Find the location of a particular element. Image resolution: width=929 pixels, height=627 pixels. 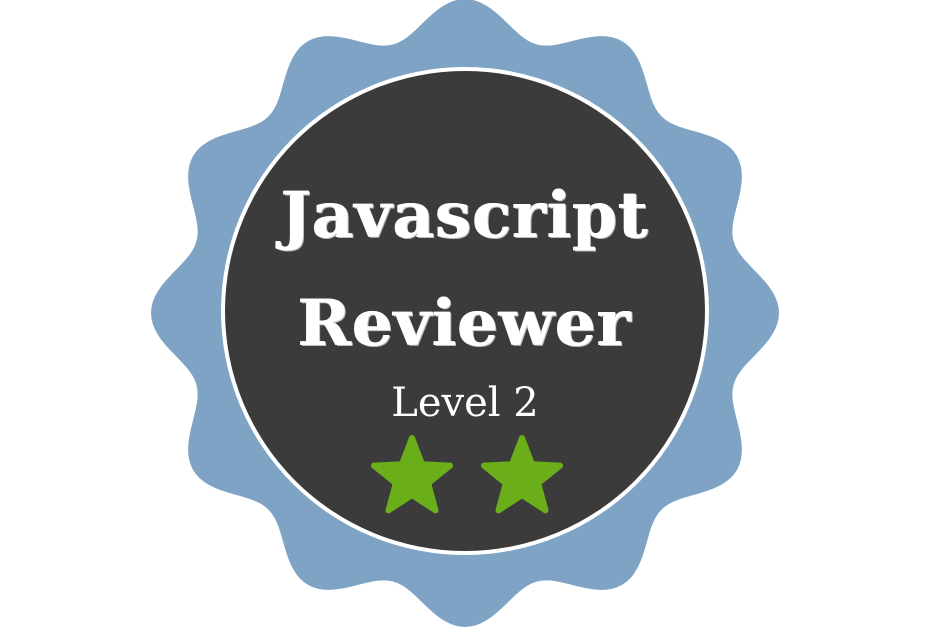

badge-level-label: Level 2 is located at coordinates (465, 403).